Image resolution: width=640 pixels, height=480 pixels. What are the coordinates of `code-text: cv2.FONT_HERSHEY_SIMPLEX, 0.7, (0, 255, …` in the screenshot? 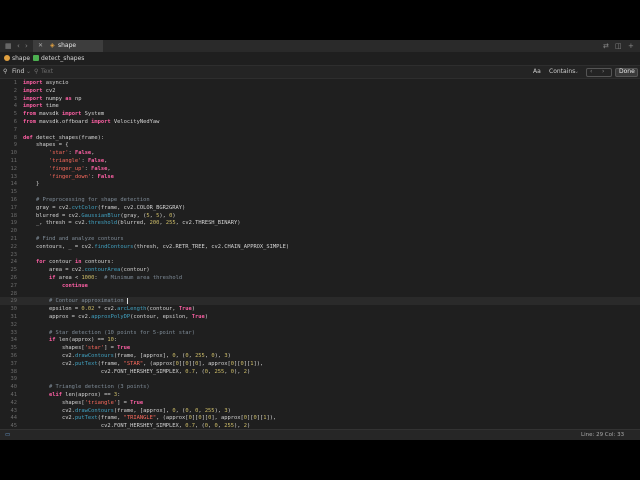 It's located at (137, 371).